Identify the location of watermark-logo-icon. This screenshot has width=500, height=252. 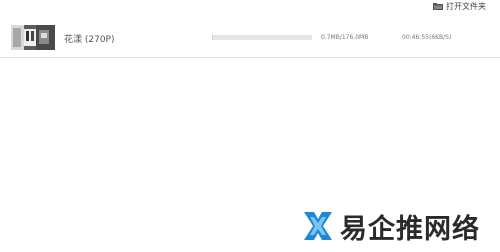
(318, 226).